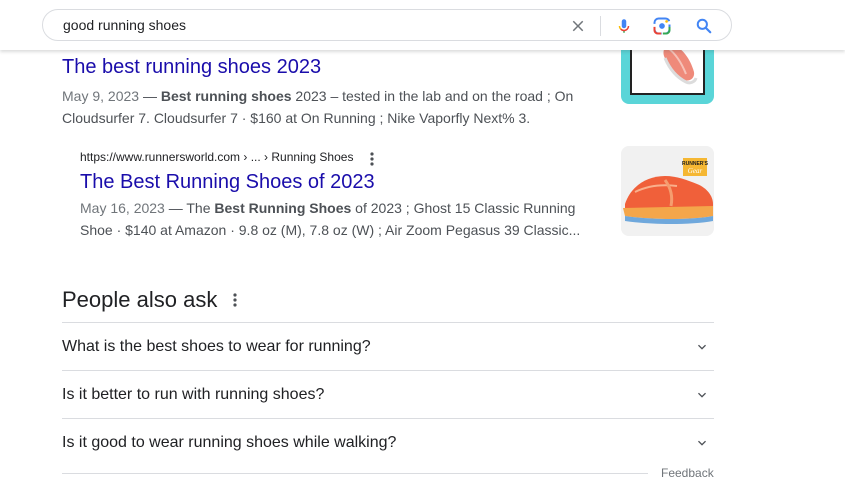 The image size is (845, 503). What do you see at coordinates (191, 67) in the screenshot?
I see `result-1-title-link: The best running shoes 2023` at bounding box center [191, 67].